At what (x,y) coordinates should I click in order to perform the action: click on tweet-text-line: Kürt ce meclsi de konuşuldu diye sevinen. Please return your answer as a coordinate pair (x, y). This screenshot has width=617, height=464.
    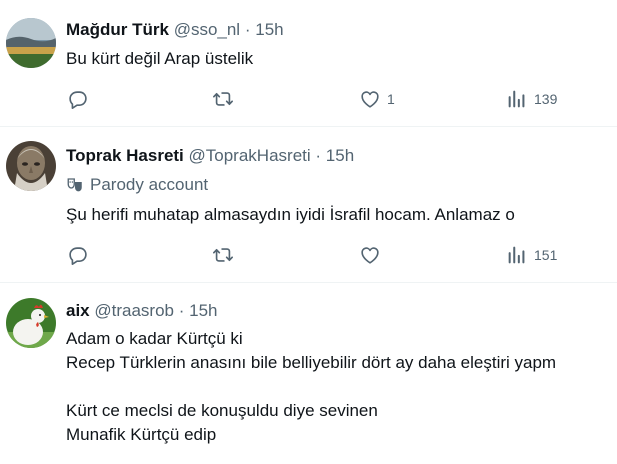
    Looking at the image, I should click on (222, 410).